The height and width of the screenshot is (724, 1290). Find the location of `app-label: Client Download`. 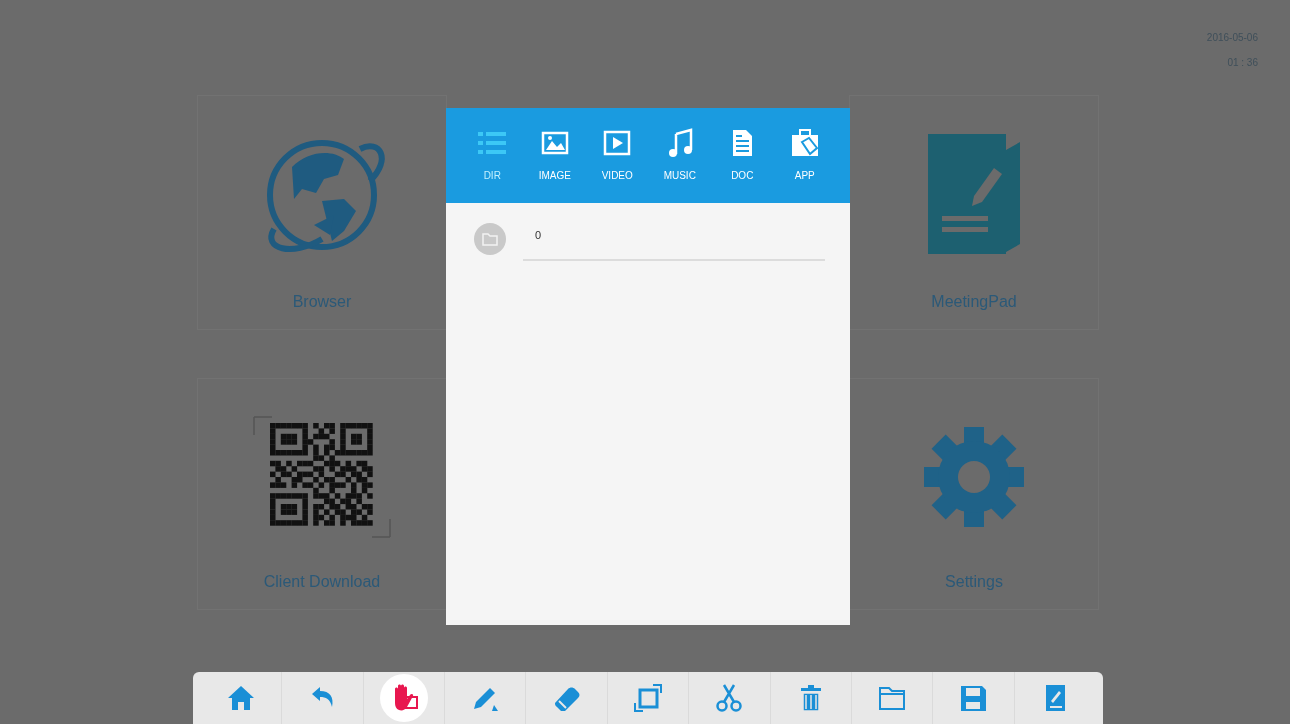

app-label: Client Download is located at coordinates (322, 582).